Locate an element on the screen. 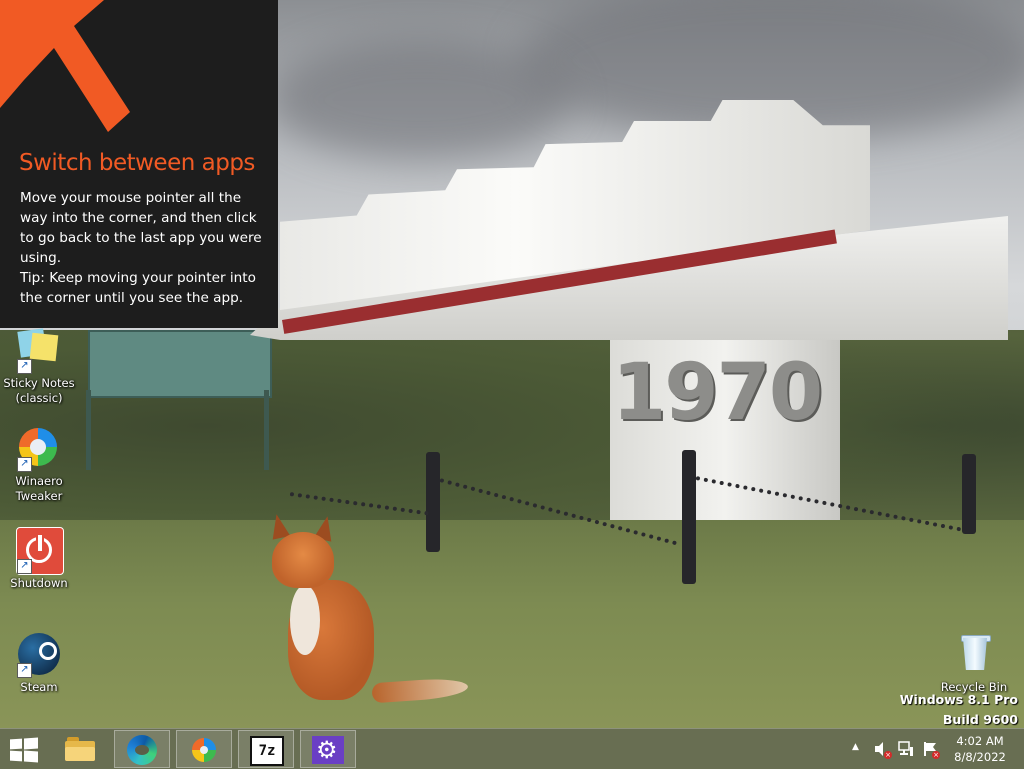 The width and height of the screenshot is (1024, 769). start-button is located at coordinates (24, 749).